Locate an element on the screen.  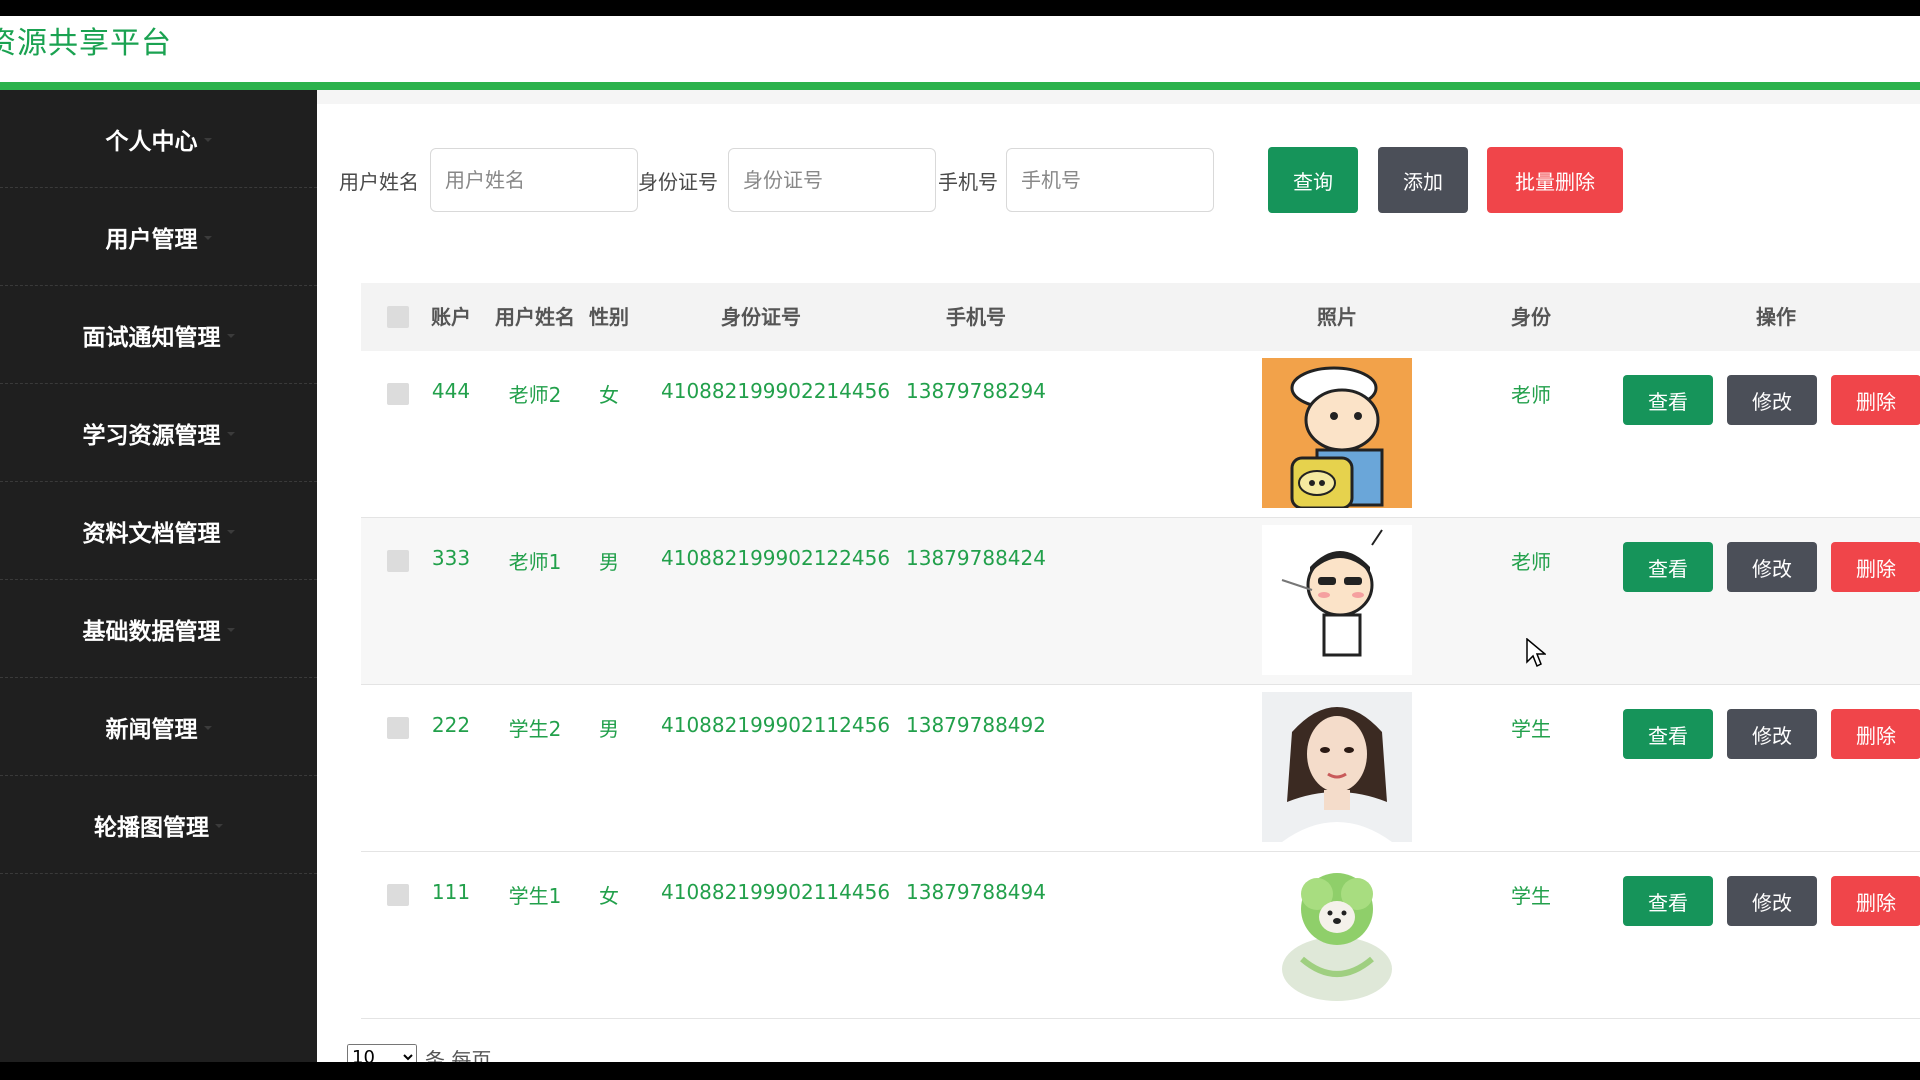
sidebar-item-interview-notice: 面试通知管理 is located at coordinates (158, 335).